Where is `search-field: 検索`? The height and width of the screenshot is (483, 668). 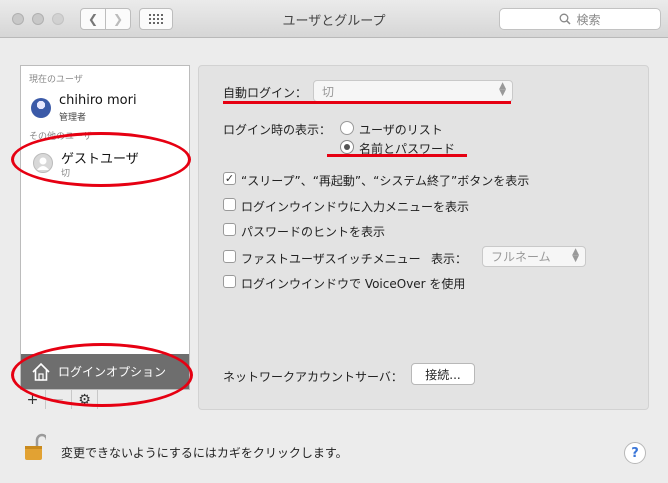
search-field: 検索 is located at coordinates (580, 19).